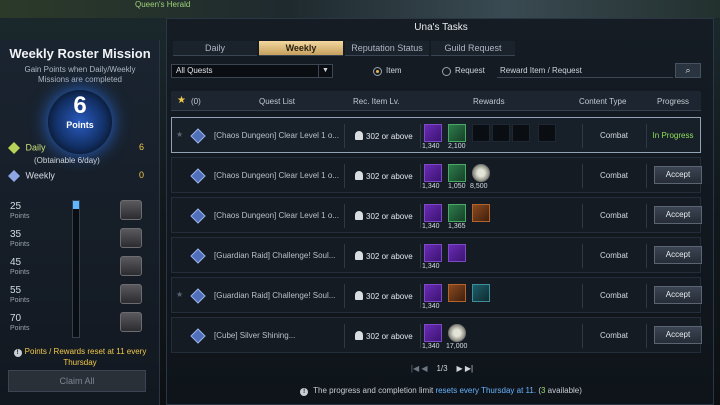 Image resolution: width=720 pixels, height=405 pixels. I want to click on tier-progress-fill, so click(76, 205).